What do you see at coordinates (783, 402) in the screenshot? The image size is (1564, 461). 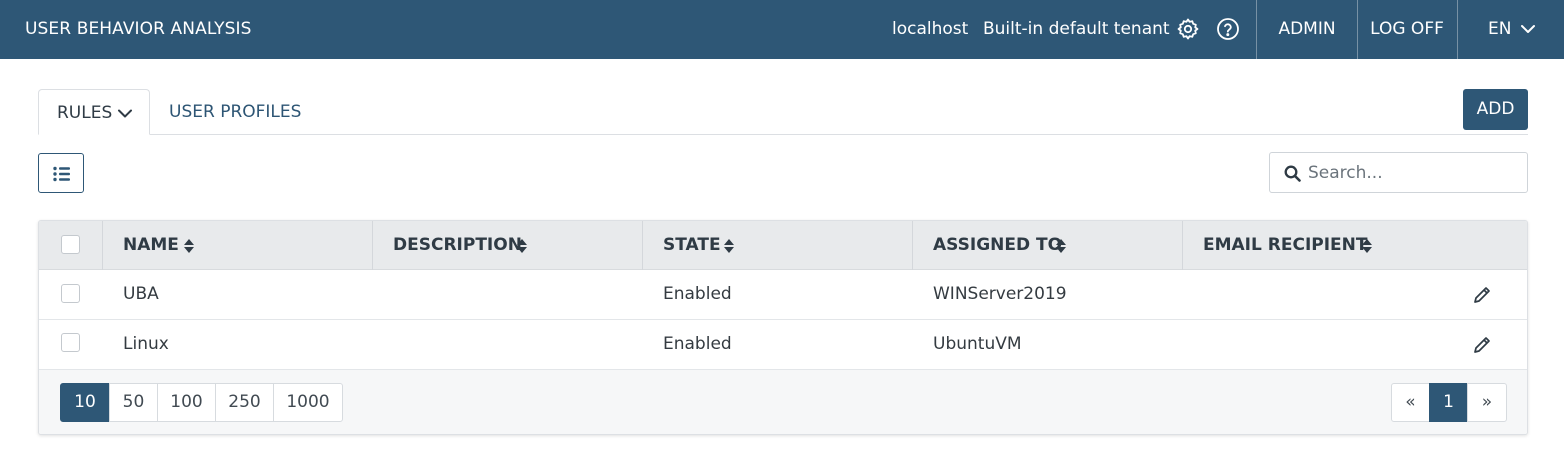 I see `table-footer: 10 50 100 250 1000 « 1 »` at bounding box center [783, 402].